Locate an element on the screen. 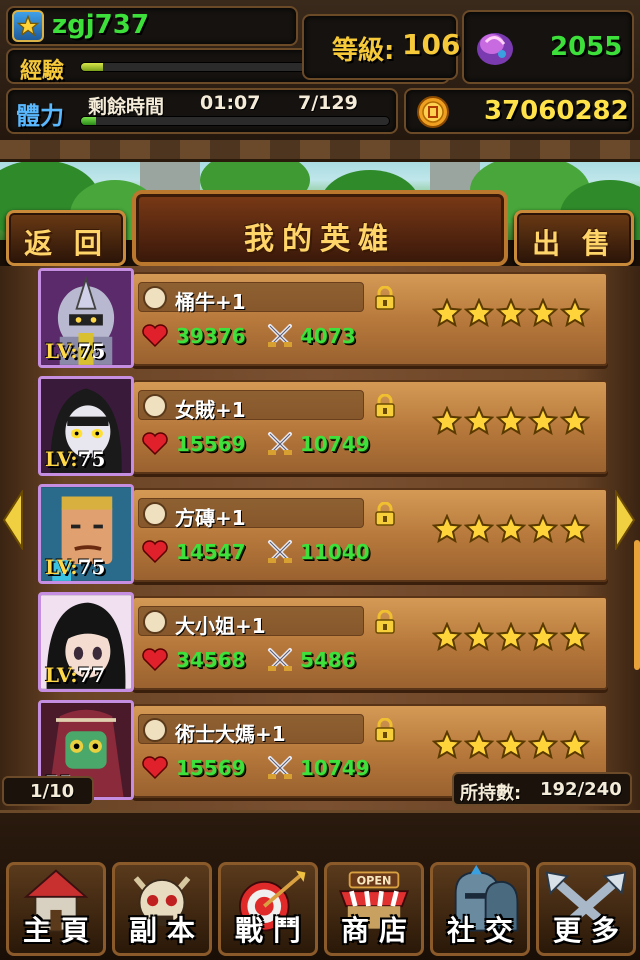 This screenshot has height=960, width=640. page-title: 我的英雄 is located at coordinates (320, 239).